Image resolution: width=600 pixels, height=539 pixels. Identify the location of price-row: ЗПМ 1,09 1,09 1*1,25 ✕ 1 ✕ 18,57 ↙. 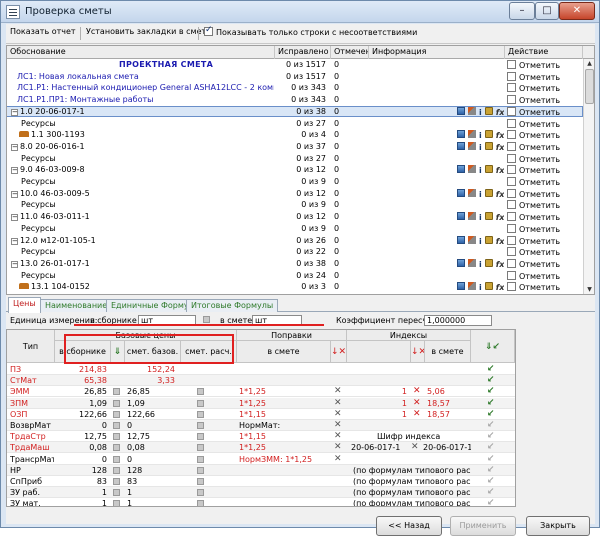
(261, 403).